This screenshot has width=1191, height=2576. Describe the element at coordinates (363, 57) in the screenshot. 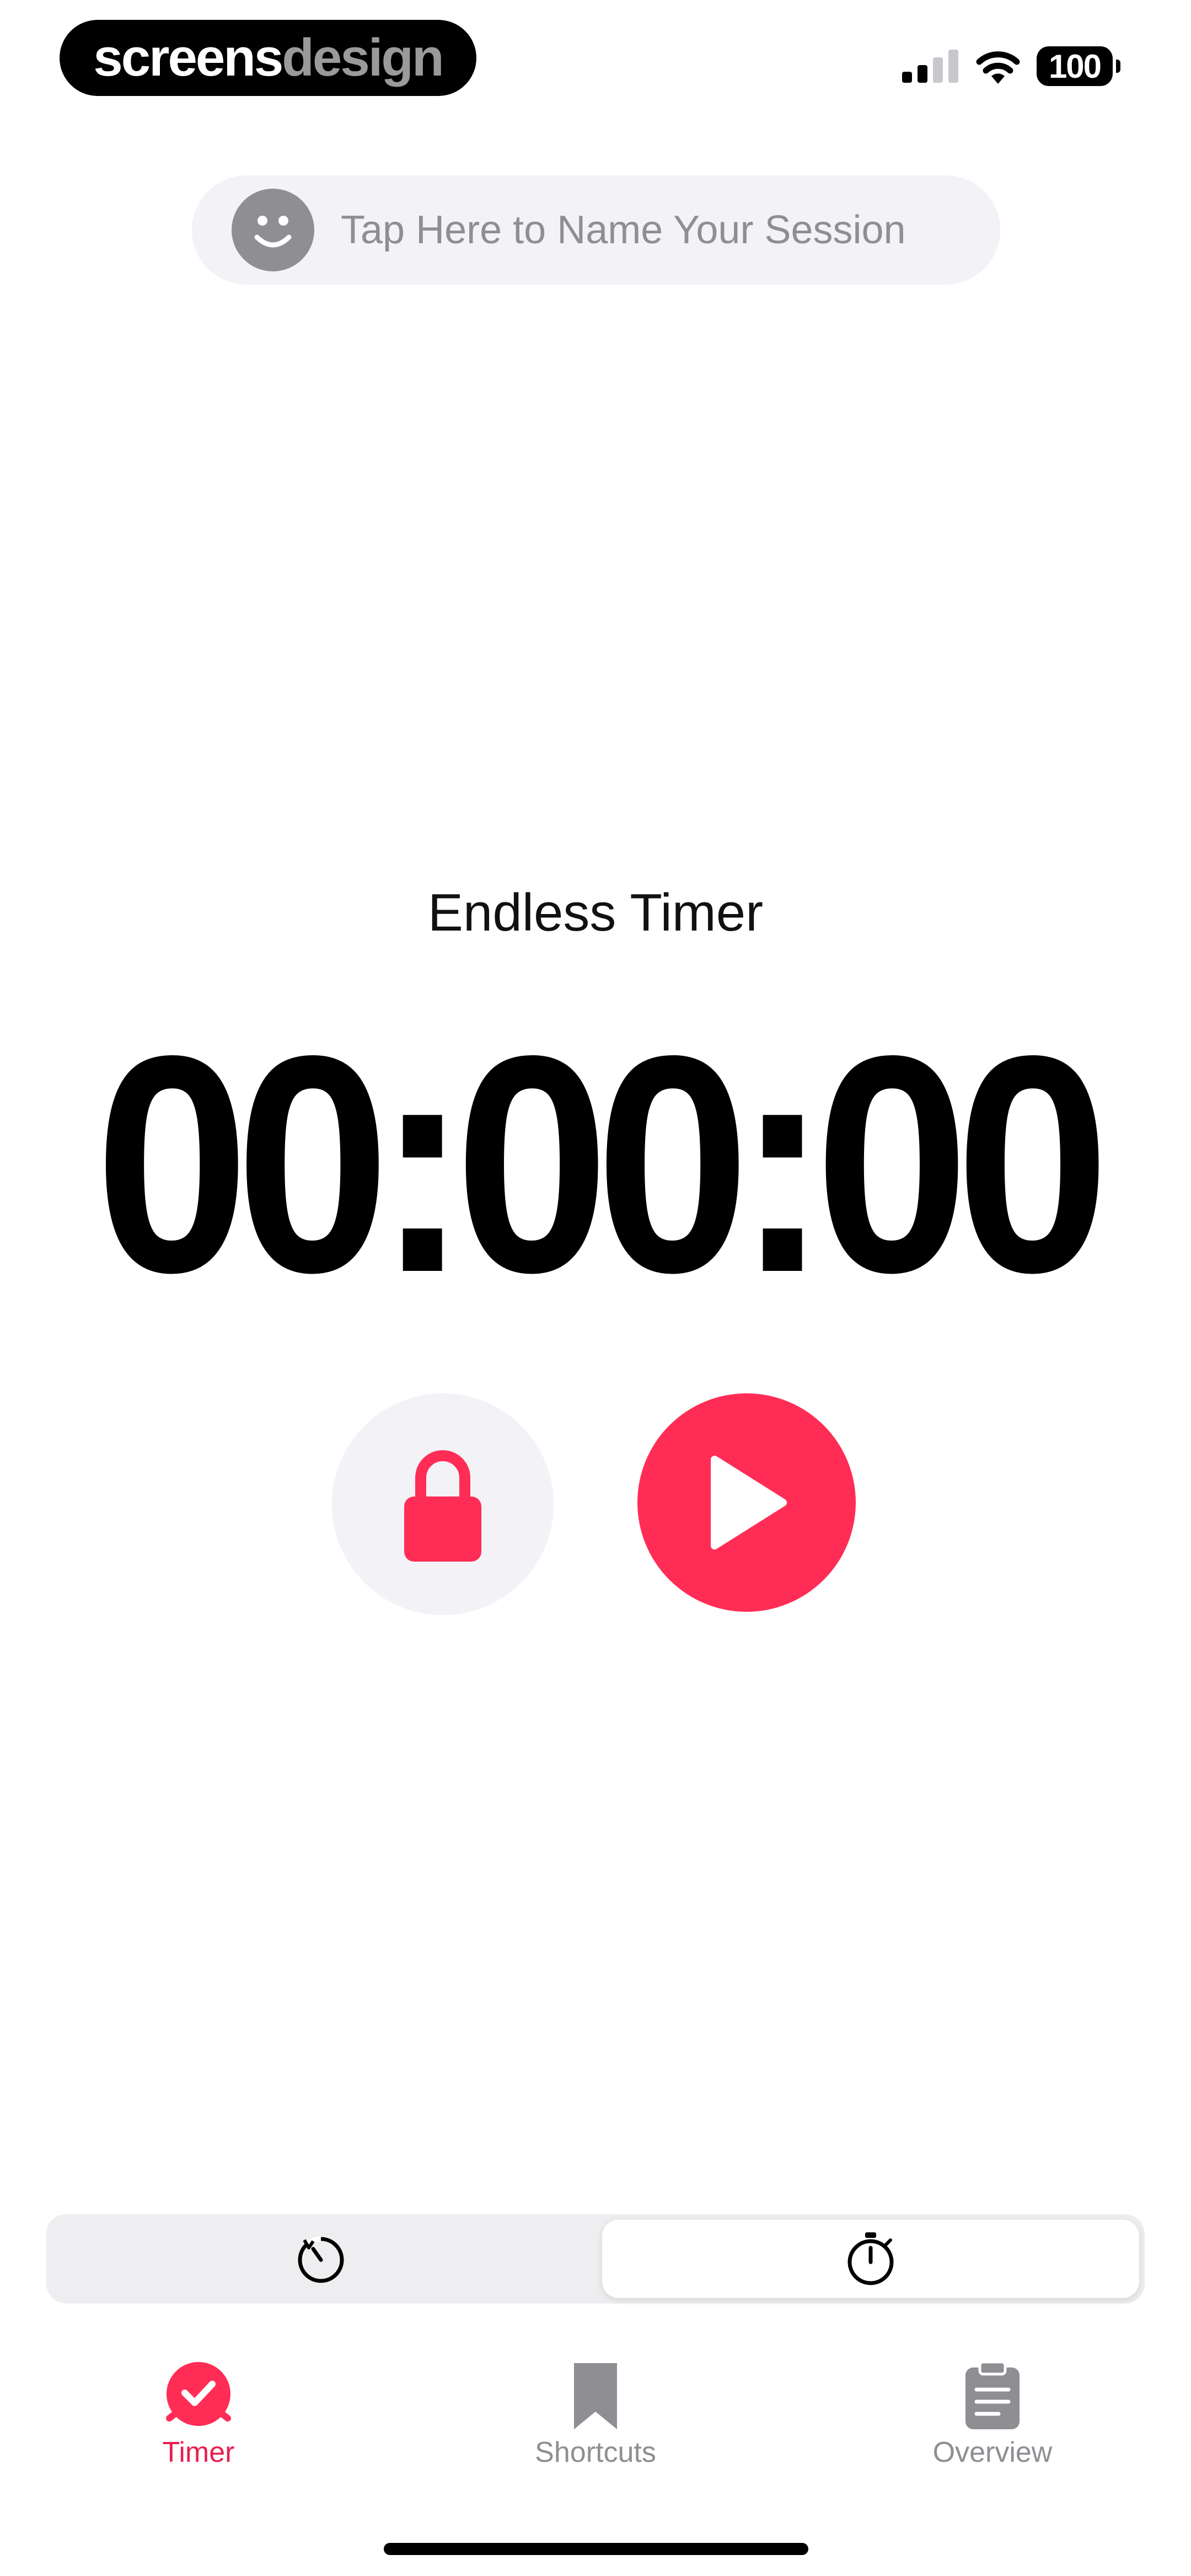

I see `watermark-text-design: design` at that location.